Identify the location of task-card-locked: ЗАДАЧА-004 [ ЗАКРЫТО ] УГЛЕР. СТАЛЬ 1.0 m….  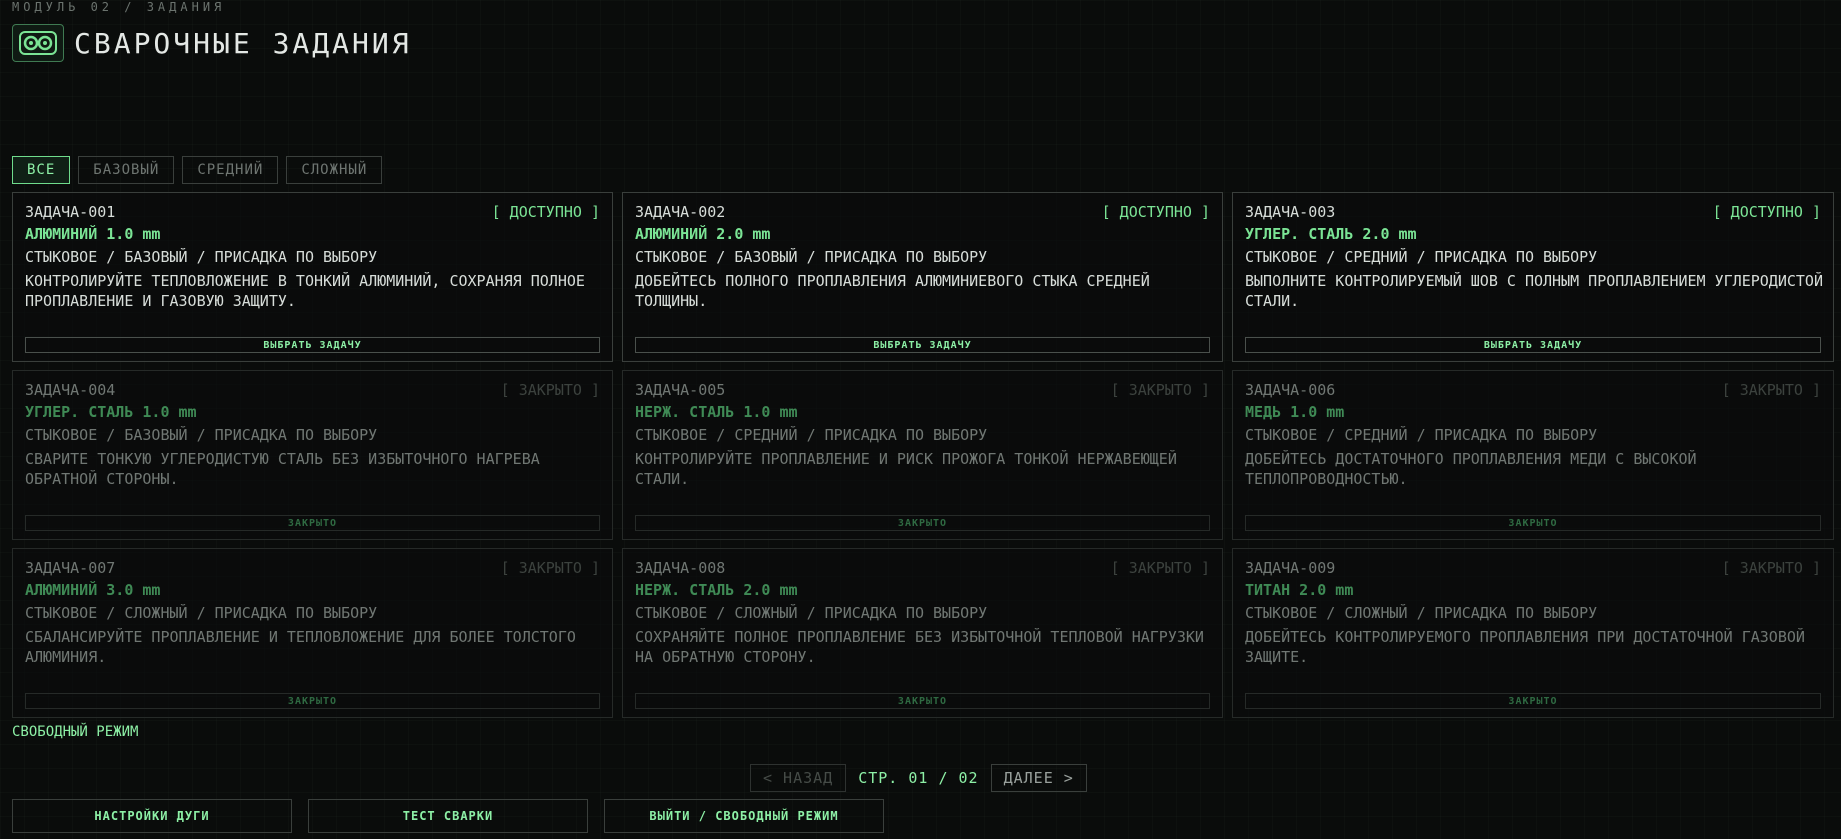
(312, 455).